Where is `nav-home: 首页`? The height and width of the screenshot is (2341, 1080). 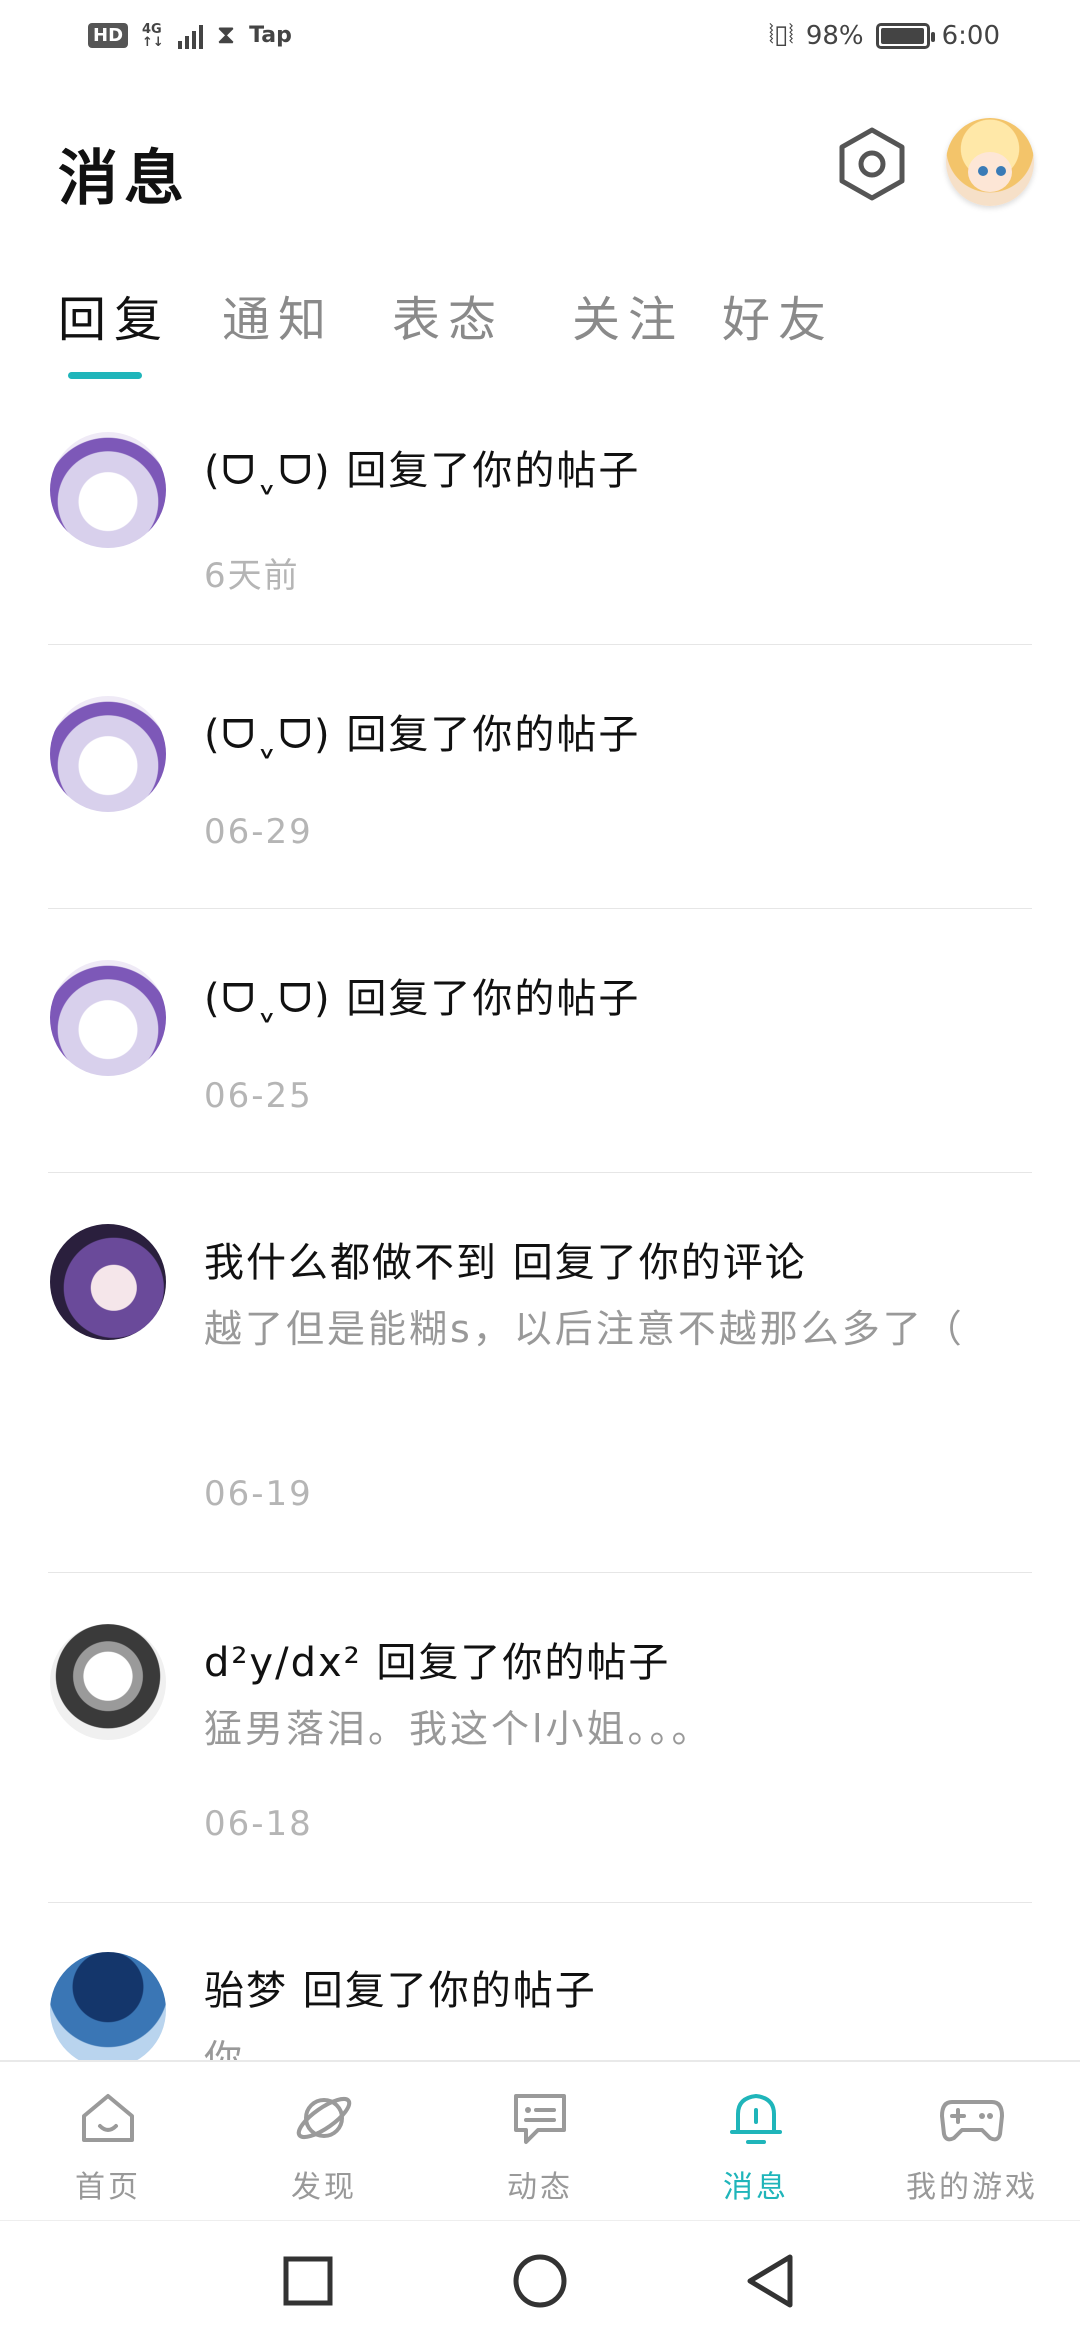 nav-home: 首页 is located at coordinates (108, 2146).